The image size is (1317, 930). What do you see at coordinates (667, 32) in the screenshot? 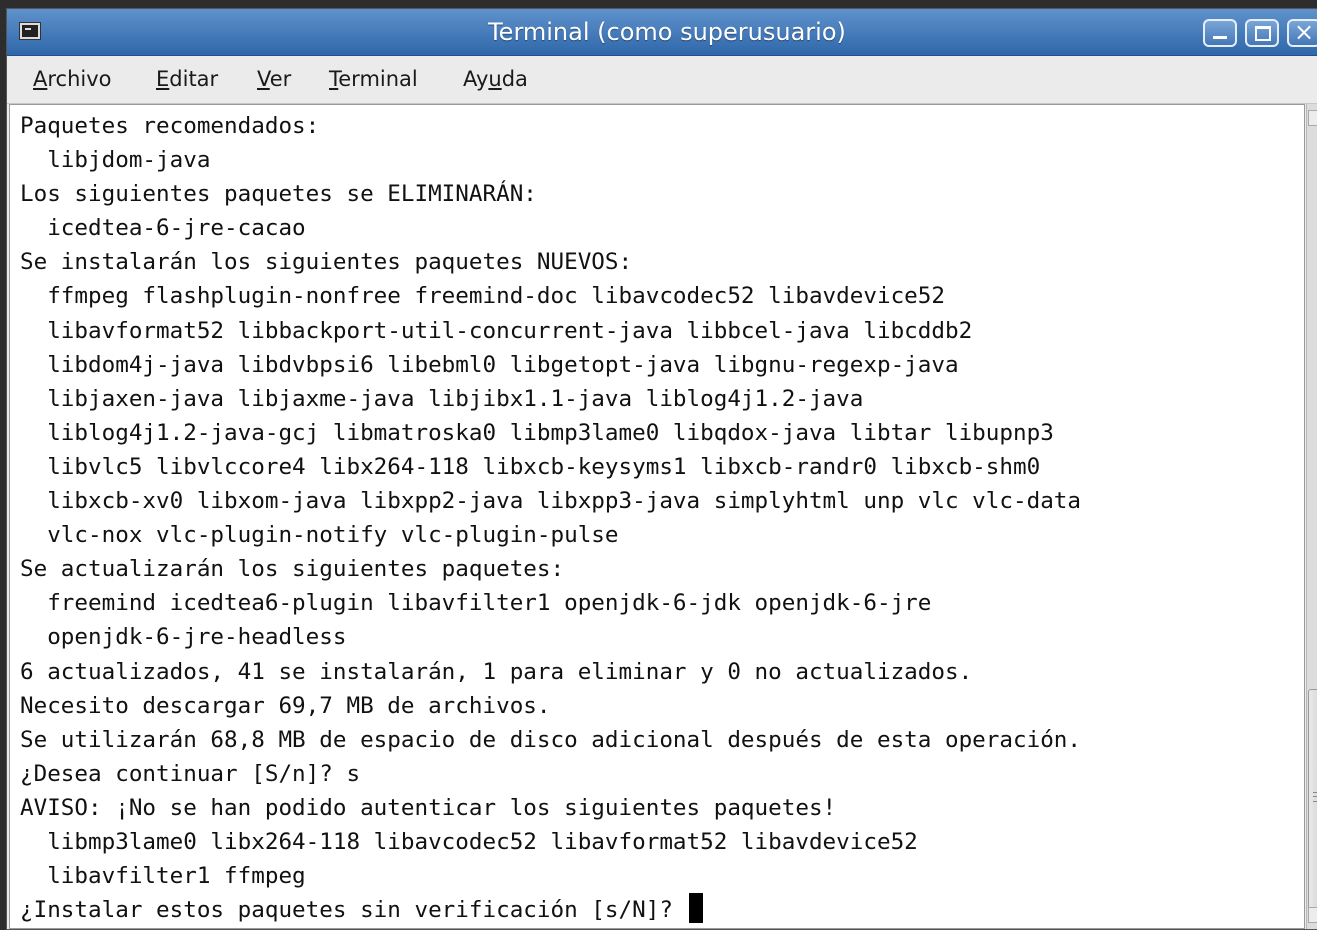
I see `window-title: Terminal (como superusuario)` at bounding box center [667, 32].